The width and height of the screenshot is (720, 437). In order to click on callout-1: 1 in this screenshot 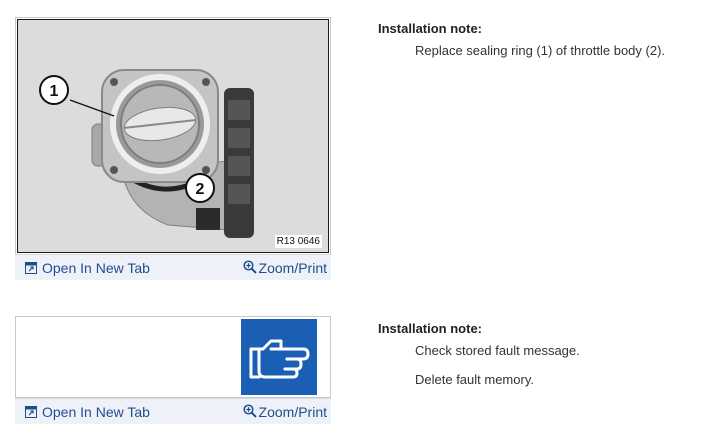, I will do `click(54, 90)`.